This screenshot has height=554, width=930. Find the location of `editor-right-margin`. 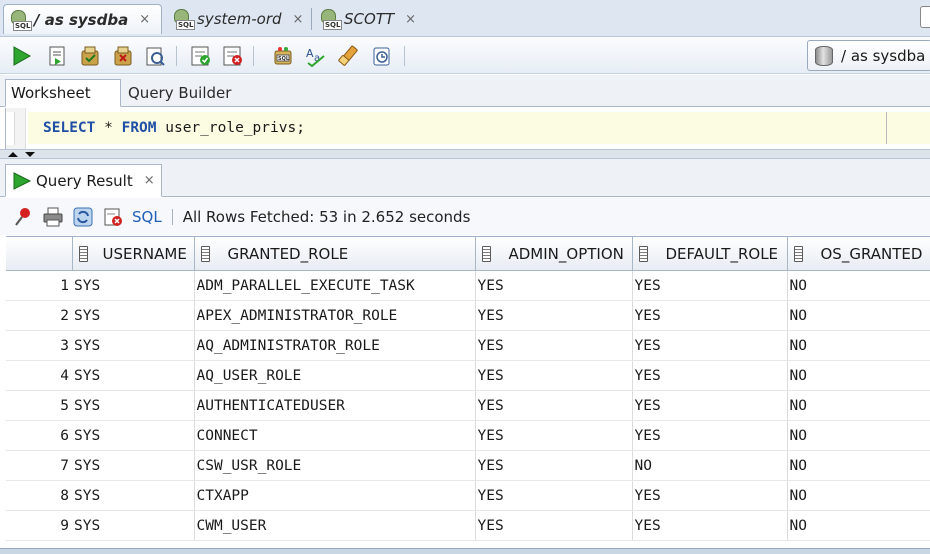

editor-right-margin is located at coordinates (908, 128).